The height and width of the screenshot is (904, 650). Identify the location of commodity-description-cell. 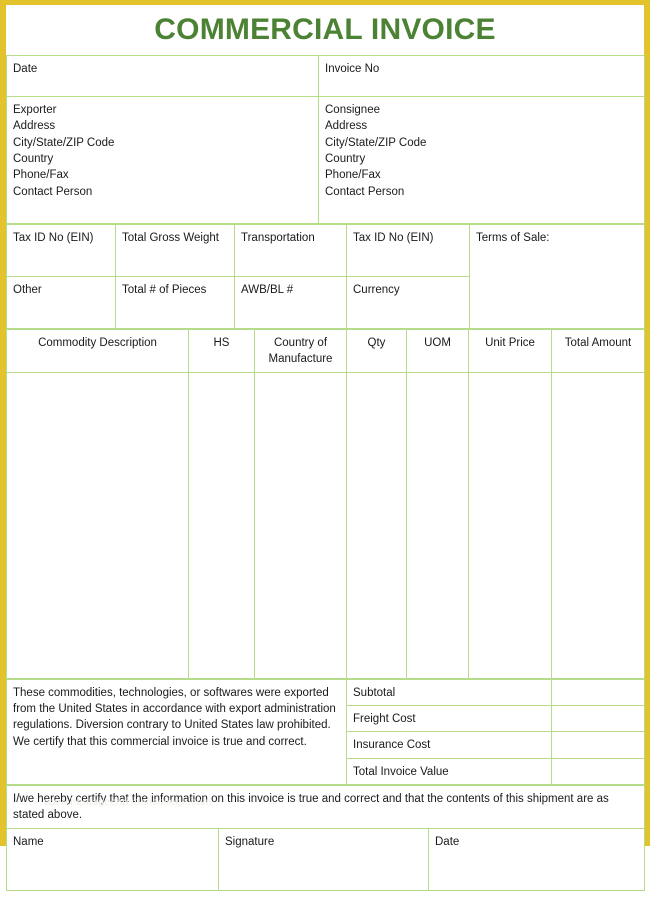
(97, 525).